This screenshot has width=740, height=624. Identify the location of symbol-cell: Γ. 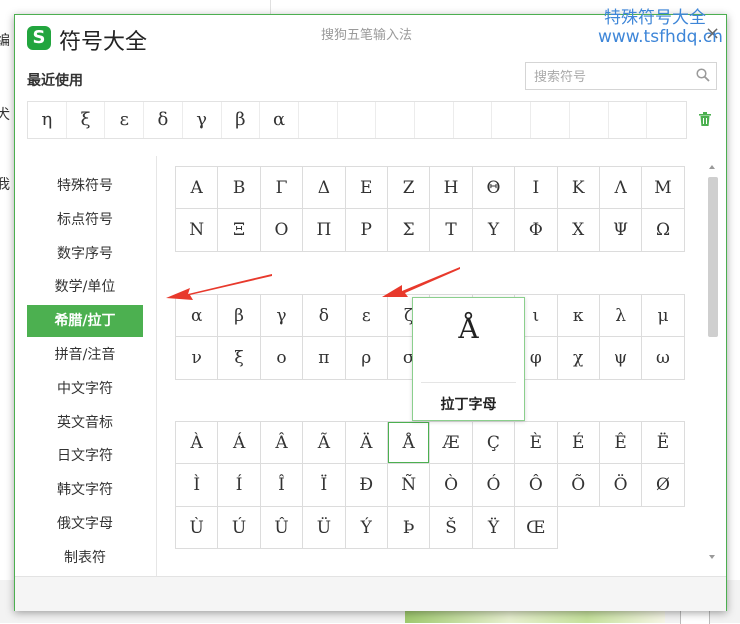
(282, 188).